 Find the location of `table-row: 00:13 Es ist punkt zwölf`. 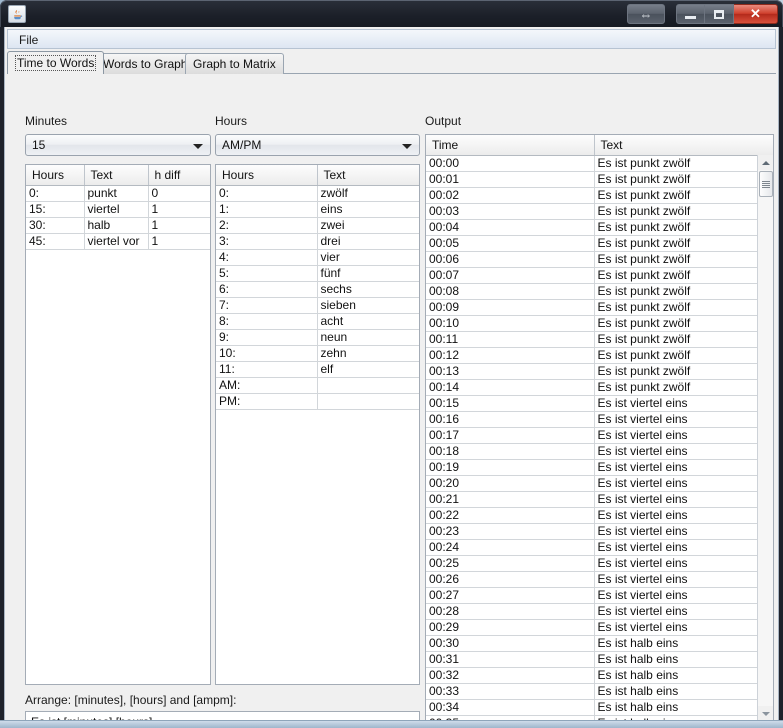

table-row: 00:13 Es ist punkt zwölf is located at coordinates (599, 371).